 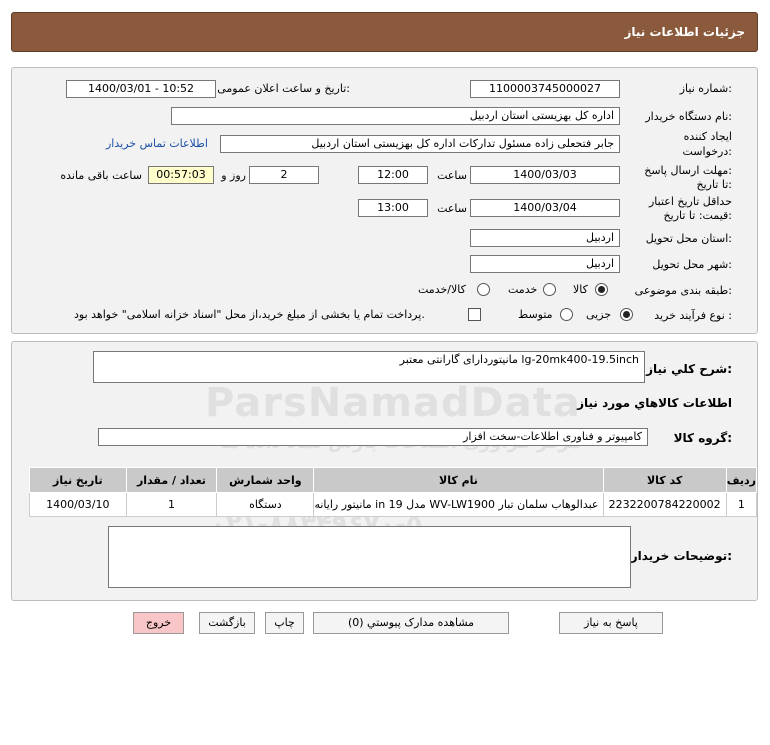 I want to click on page-header: جزئیات اطلاعات نیاز, so click(x=384, y=32).